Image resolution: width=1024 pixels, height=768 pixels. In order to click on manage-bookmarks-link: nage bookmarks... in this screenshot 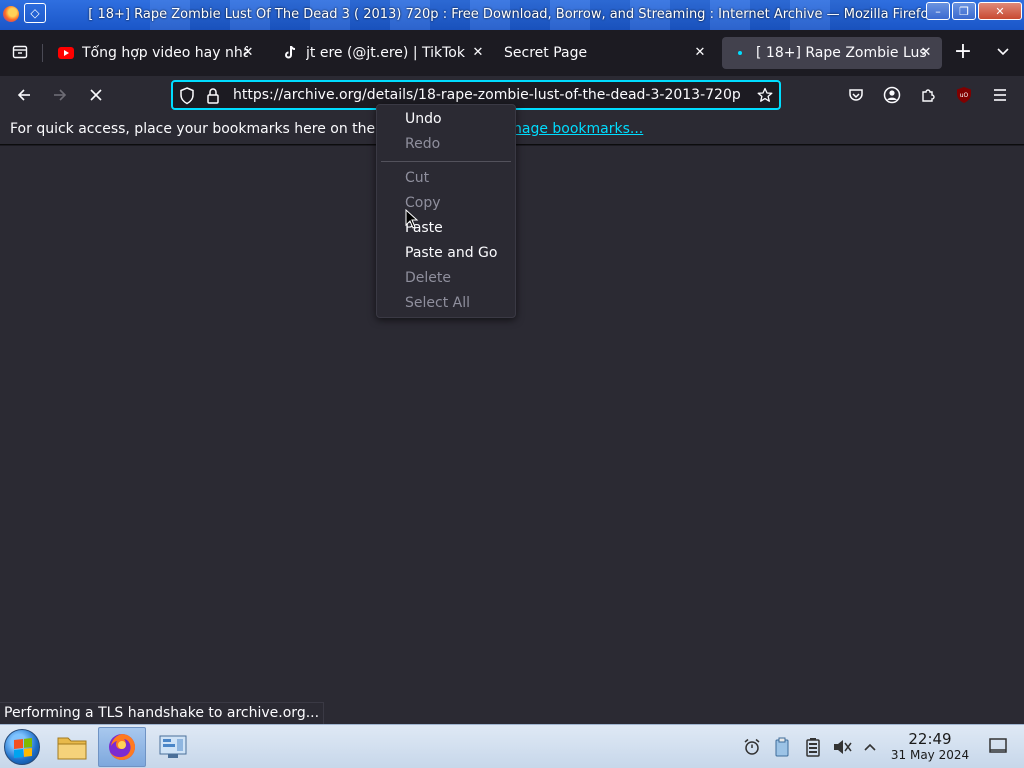, I will do `click(578, 129)`.